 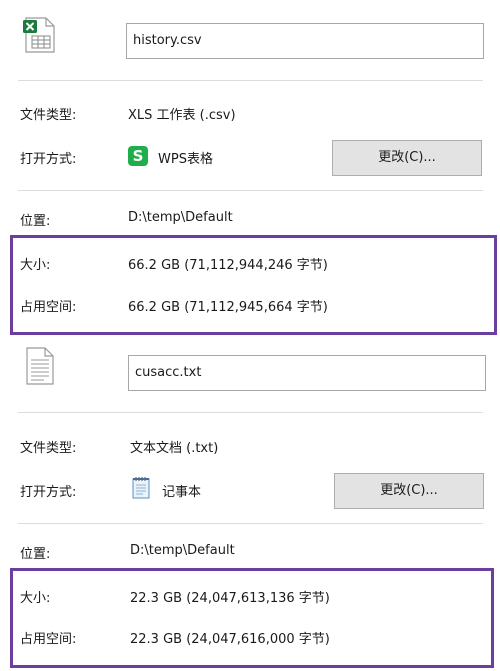 What do you see at coordinates (305, 41) in the screenshot?
I see `filename-field: history.csv` at bounding box center [305, 41].